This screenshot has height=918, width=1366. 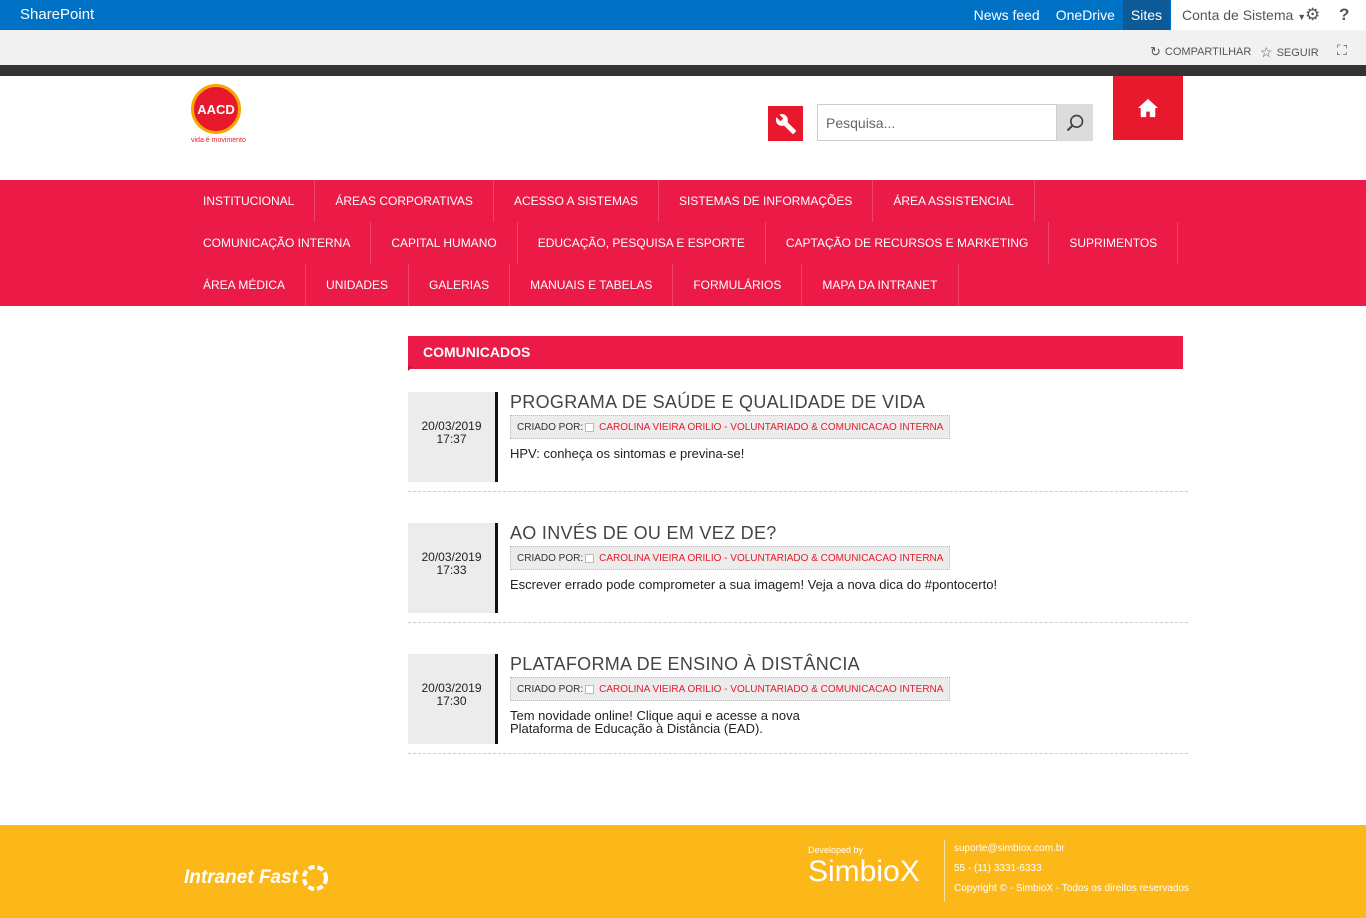 What do you see at coordinates (1208, 52) in the screenshot?
I see `share-label: COMPARTILHAR` at bounding box center [1208, 52].